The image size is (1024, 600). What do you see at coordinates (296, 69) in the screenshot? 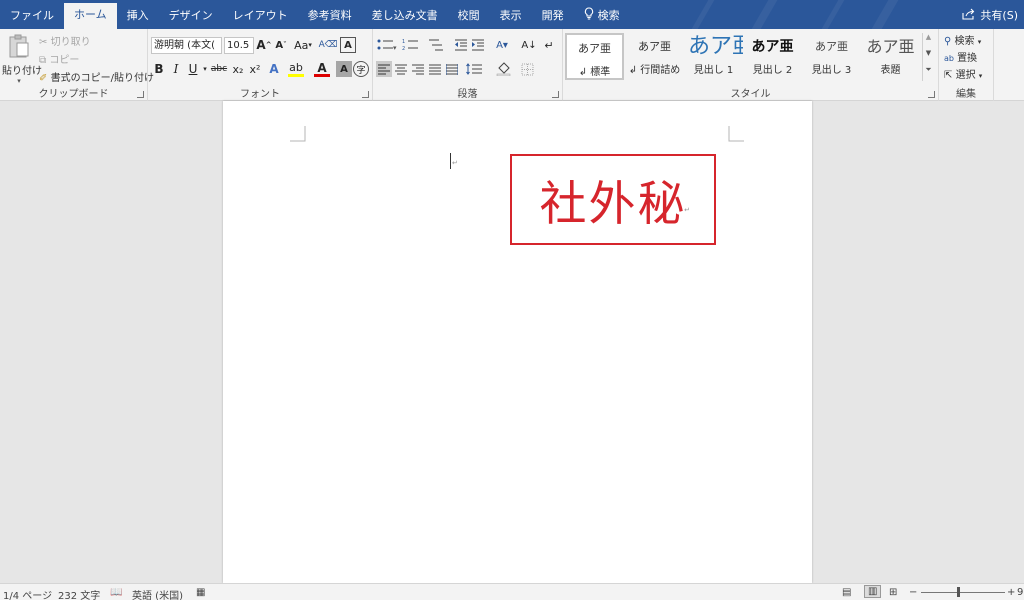
I see `highlight-icon: ab` at bounding box center [296, 69].